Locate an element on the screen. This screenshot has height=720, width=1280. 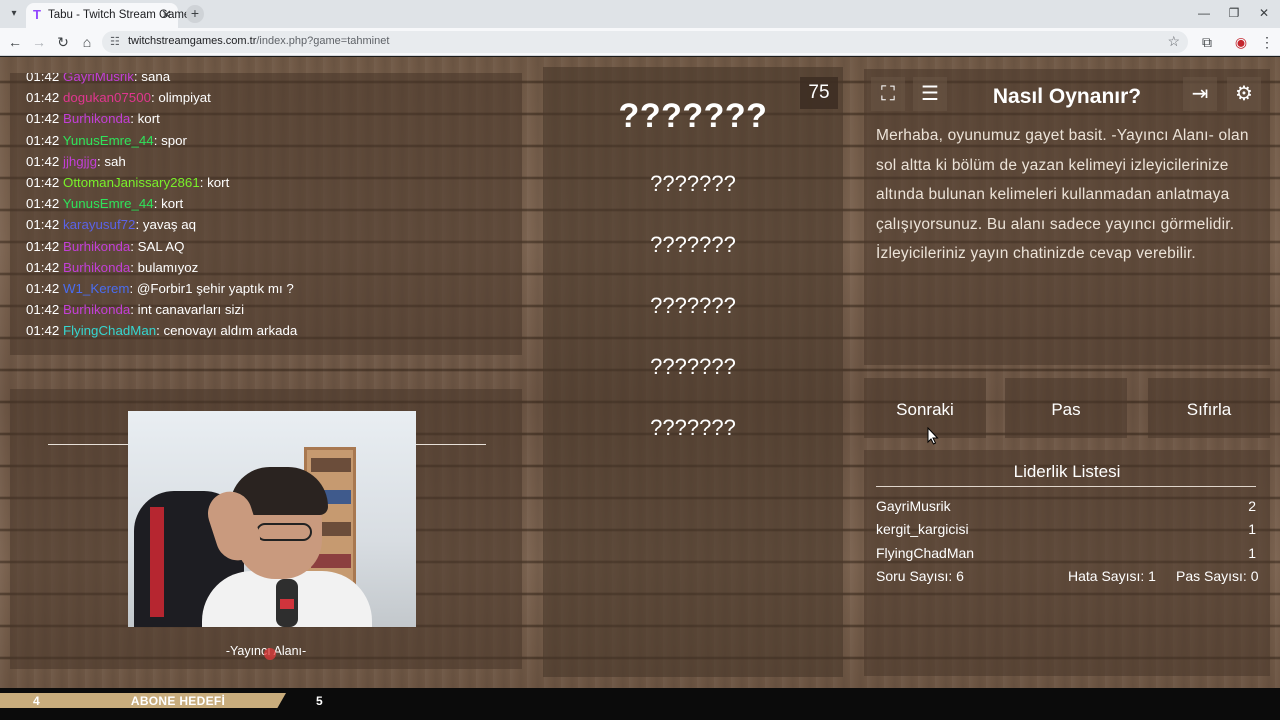
chat-message: 01:42 karayusuf72: yavaş aq is located at coordinates (266, 224).